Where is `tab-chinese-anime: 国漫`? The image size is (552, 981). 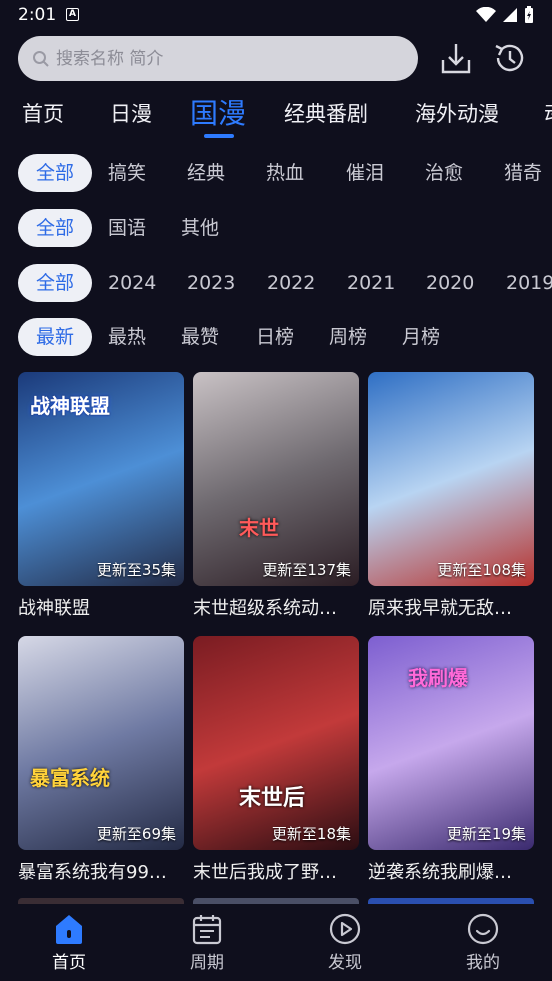 tab-chinese-anime: 国漫 is located at coordinates (218, 112).